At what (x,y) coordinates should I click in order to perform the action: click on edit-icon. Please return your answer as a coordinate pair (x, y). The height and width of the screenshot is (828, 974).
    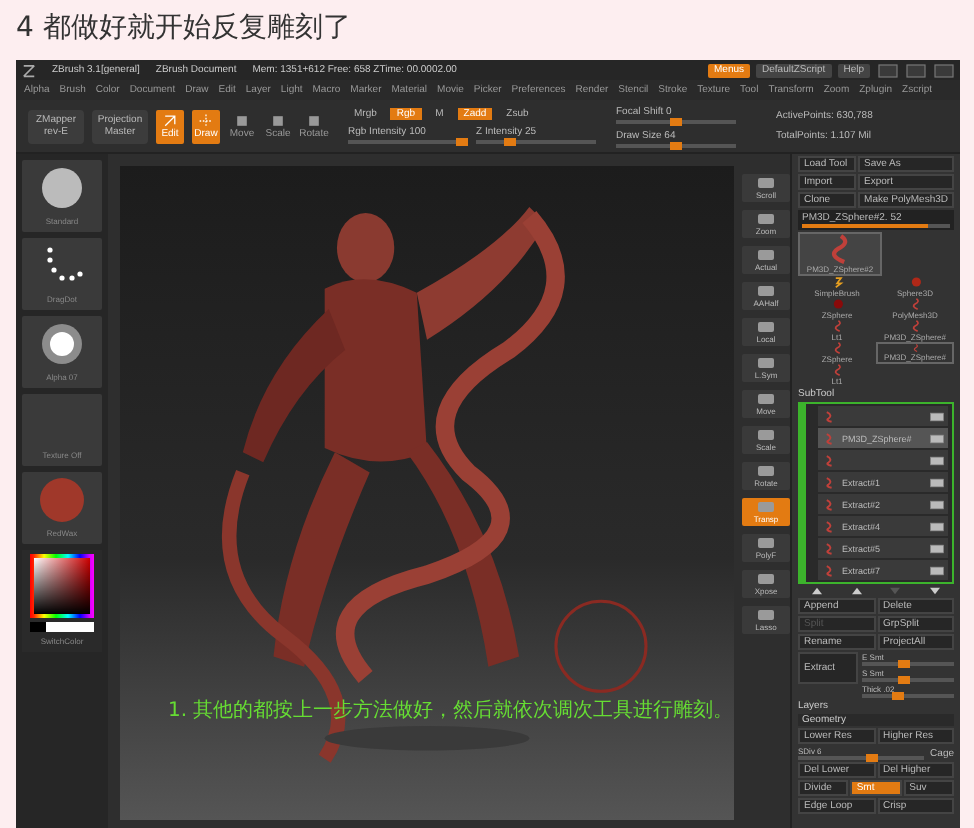
    Looking at the image, I should click on (170, 120).